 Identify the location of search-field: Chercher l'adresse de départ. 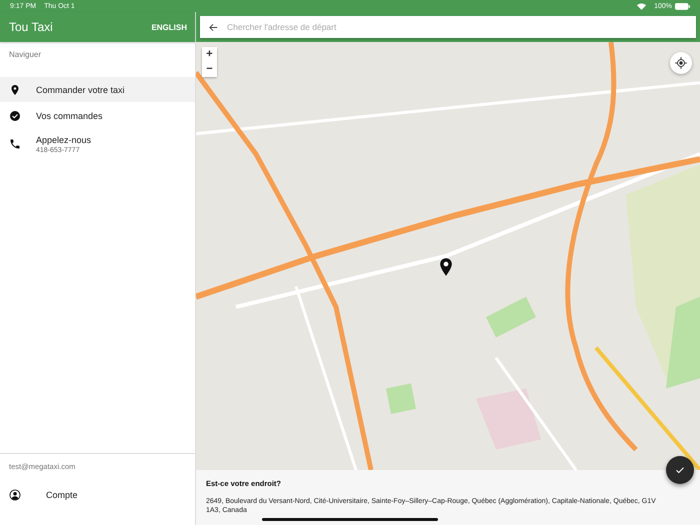
(448, 27).